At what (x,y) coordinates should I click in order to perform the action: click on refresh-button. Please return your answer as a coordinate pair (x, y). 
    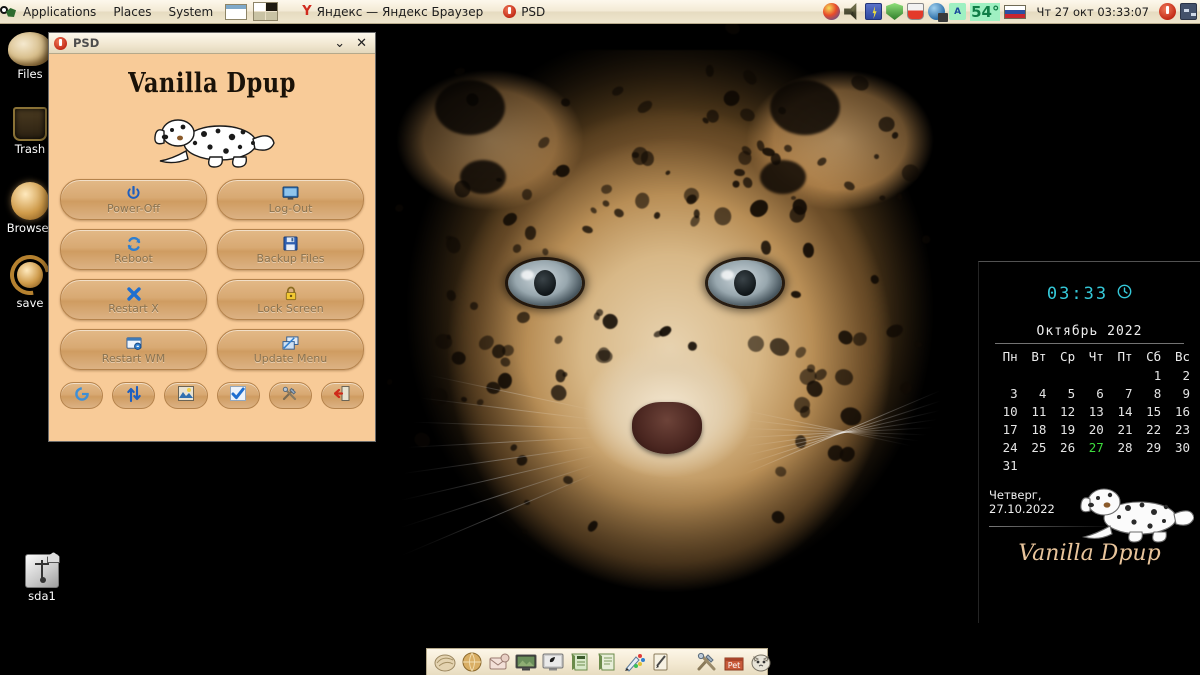
    Looking at the image, I should click on (82, 395).